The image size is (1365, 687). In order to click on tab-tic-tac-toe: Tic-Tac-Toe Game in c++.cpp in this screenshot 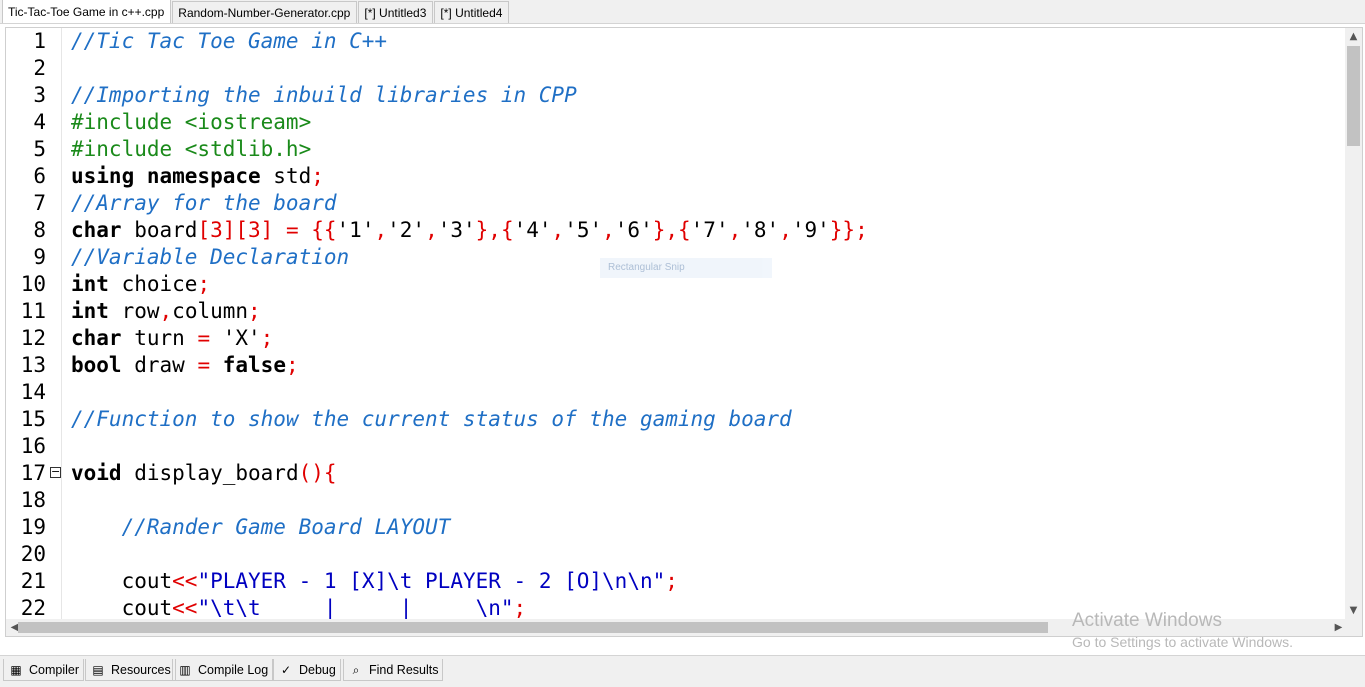, I will do `click(87, 11)`.